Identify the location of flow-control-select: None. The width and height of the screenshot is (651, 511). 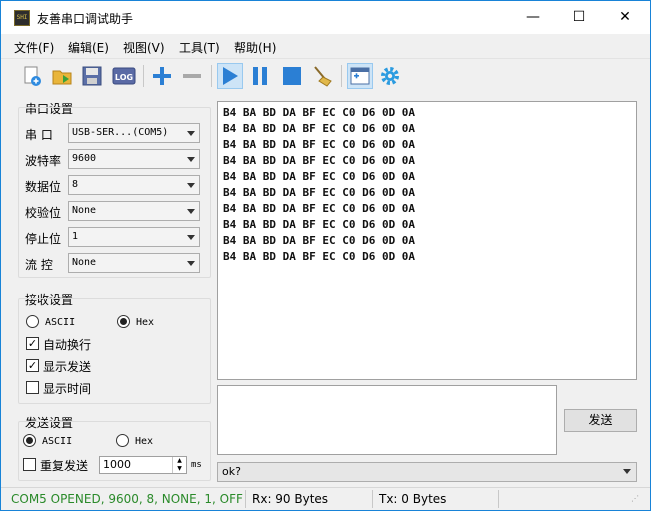
(134, 263).